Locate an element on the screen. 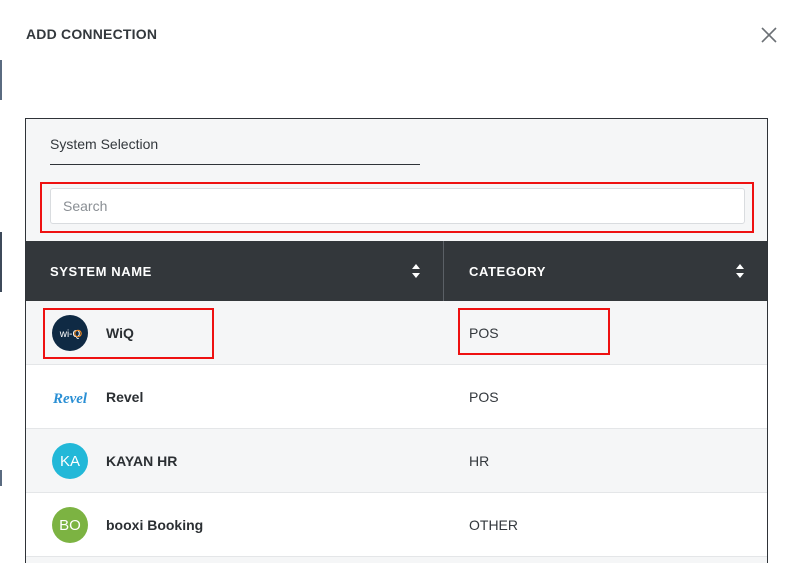 The width and height of the screenshot is (786, 563). tab-system-selection: System Selection is located at coordinates (235, 150).